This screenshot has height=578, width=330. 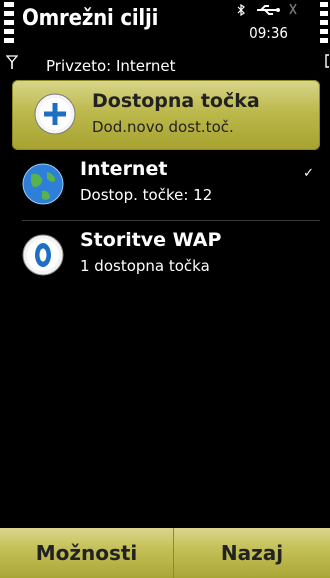 What do you see at coordinates (43, 184) in the screenshot?
I see `globe-icon` at bounding box center [43, 184].